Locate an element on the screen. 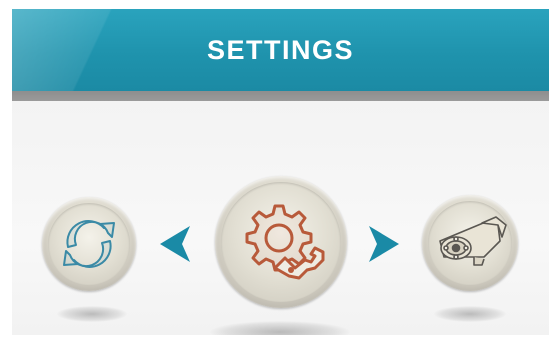  header-divider is located at coordinates (280, 96).